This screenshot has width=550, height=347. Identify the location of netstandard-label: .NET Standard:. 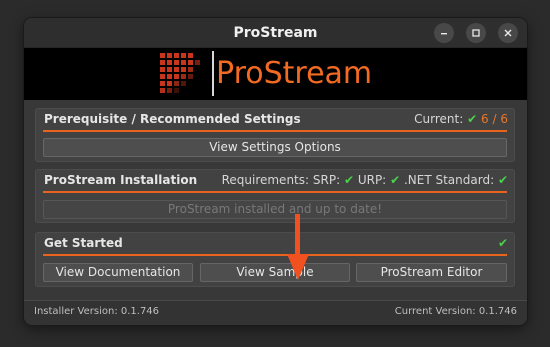
(449, 180).